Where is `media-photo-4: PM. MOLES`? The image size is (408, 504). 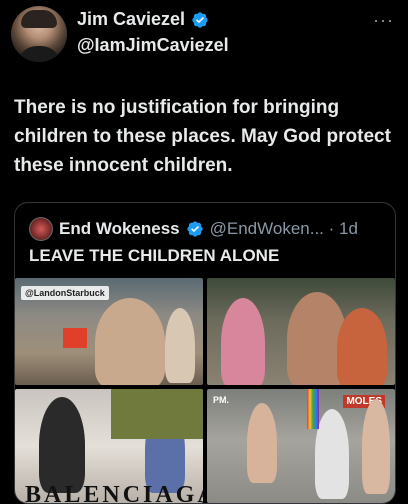
media-photo-4: PM. MOLES is located at coordinates (301, 446).